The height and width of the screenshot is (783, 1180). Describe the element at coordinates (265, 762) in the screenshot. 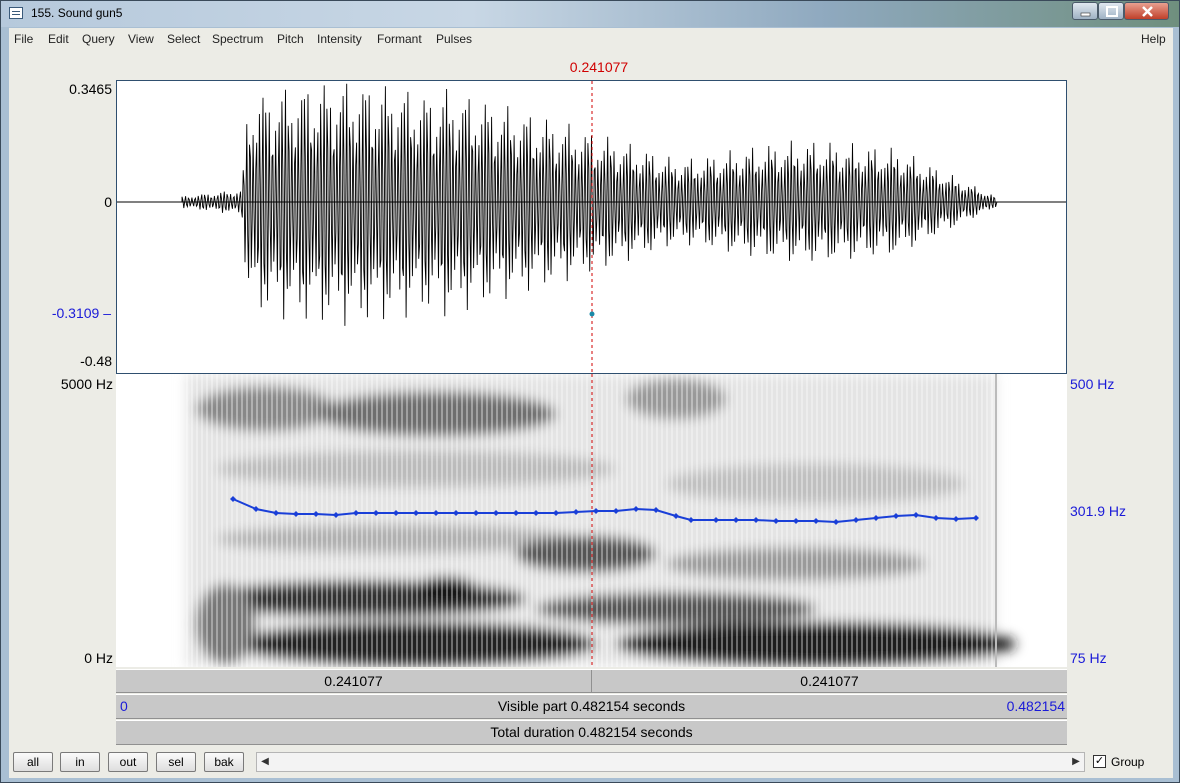

I see `scroll-left-arrow-icon: ◀` at that location.